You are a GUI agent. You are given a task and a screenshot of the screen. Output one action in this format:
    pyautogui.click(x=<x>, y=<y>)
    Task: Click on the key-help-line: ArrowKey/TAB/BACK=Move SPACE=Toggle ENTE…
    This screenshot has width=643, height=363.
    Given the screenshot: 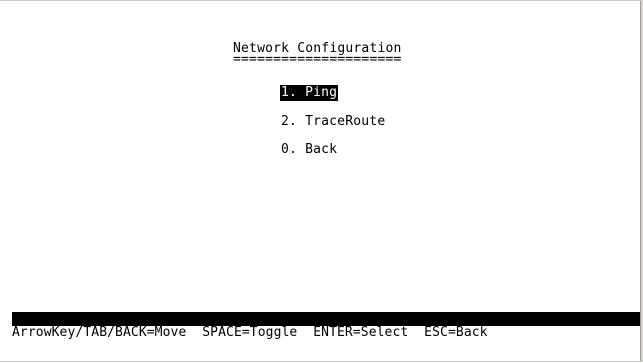 What is the action you would take?
    pyautogui.click(x=250, y=332)
    